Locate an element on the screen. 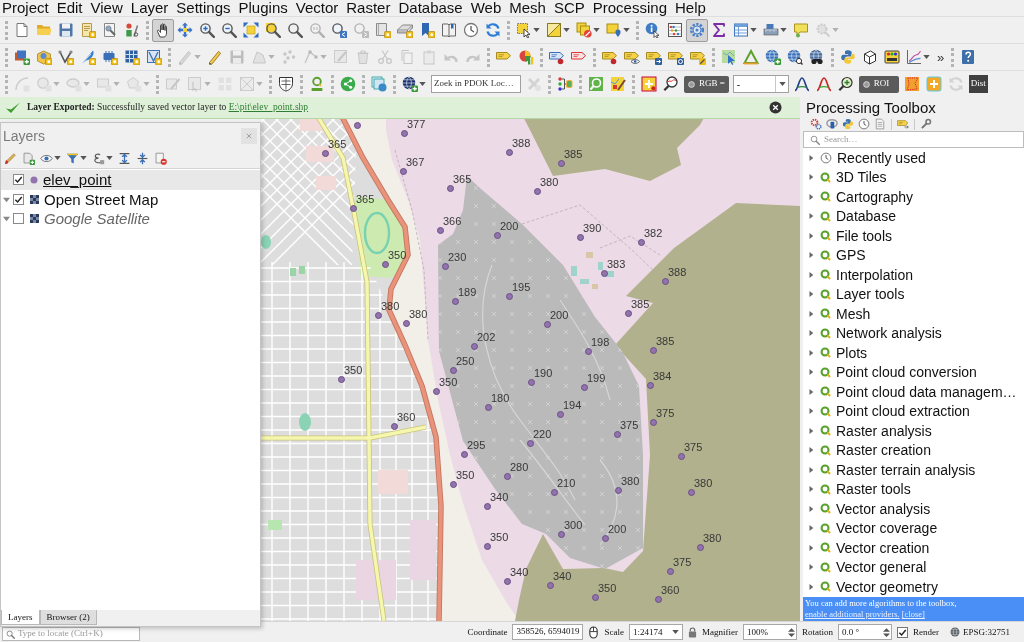 This screenshot has height=642, width=1024. algorithm-group: Raster tools is located at coordinates (873, 489).